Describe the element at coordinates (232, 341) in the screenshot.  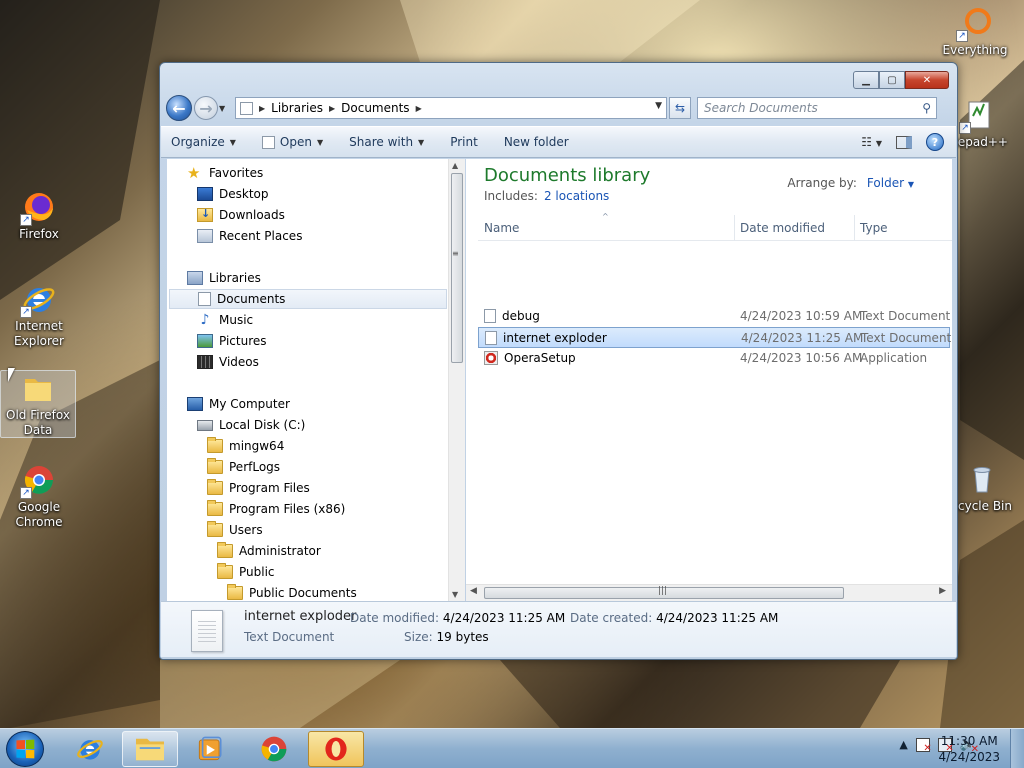
I see `nav-pictures: Pictures` at that location.